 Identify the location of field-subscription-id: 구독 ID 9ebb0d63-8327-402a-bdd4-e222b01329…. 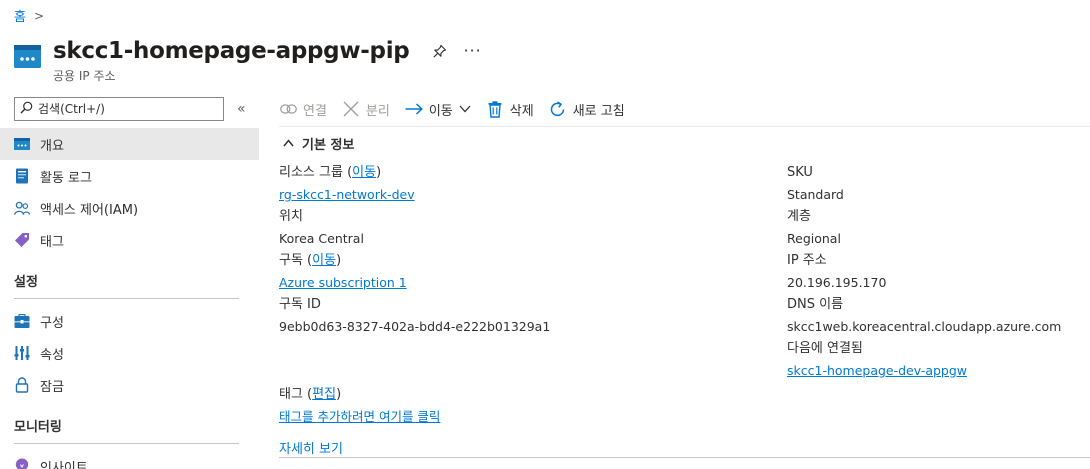
(519, 318).